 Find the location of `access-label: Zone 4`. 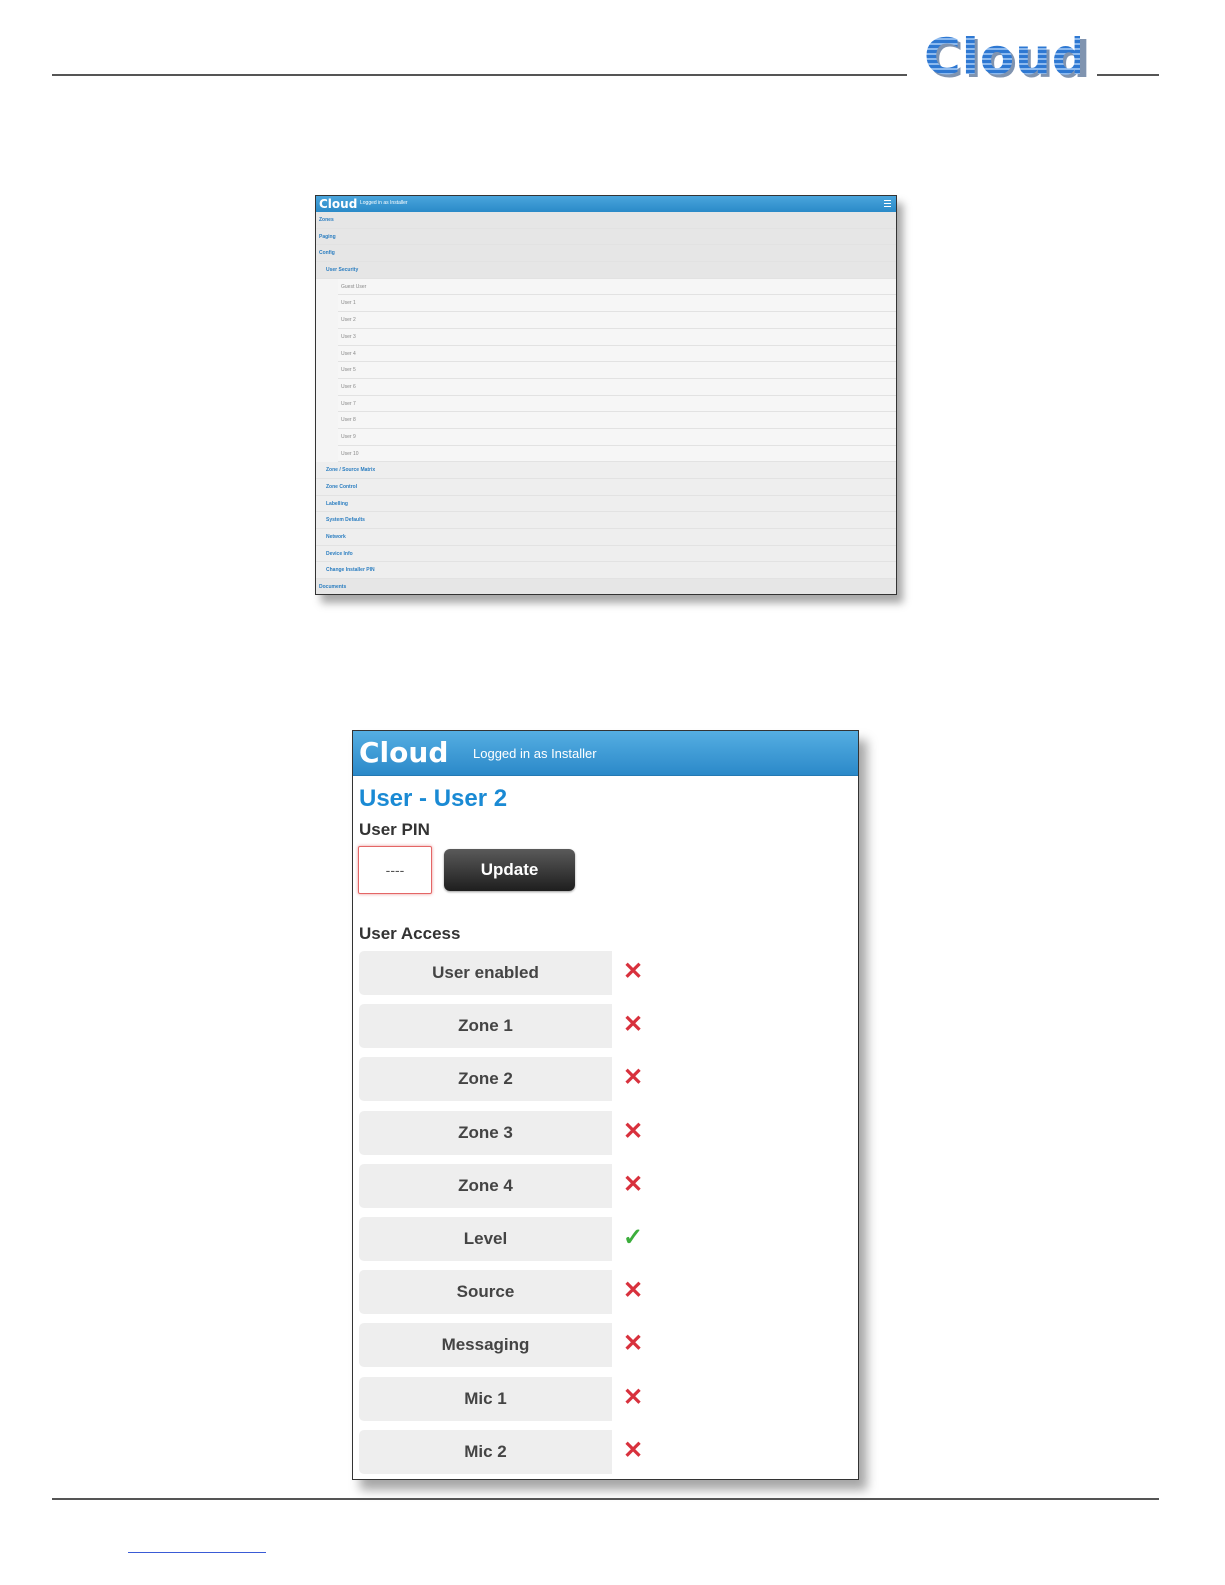

access-label: Zone 4 is located at coordinates (485, 1185).